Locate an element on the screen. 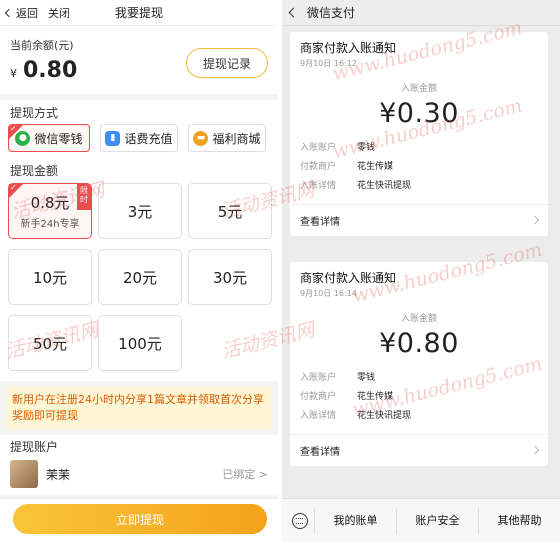 The width and height of the screenshot is (560, 542). back-label: 返回 is located at coordinates (27, 13).